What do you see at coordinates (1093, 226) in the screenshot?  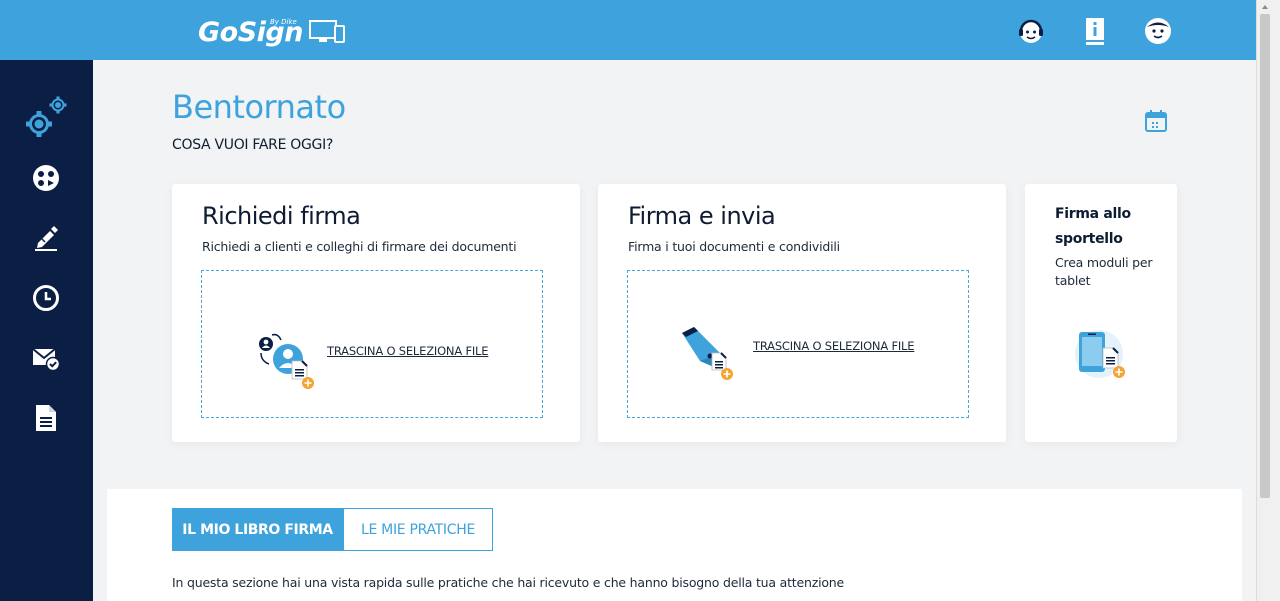 I see `counter-sign-title: Firma allo sportello` at bounding box center [1093, 226].